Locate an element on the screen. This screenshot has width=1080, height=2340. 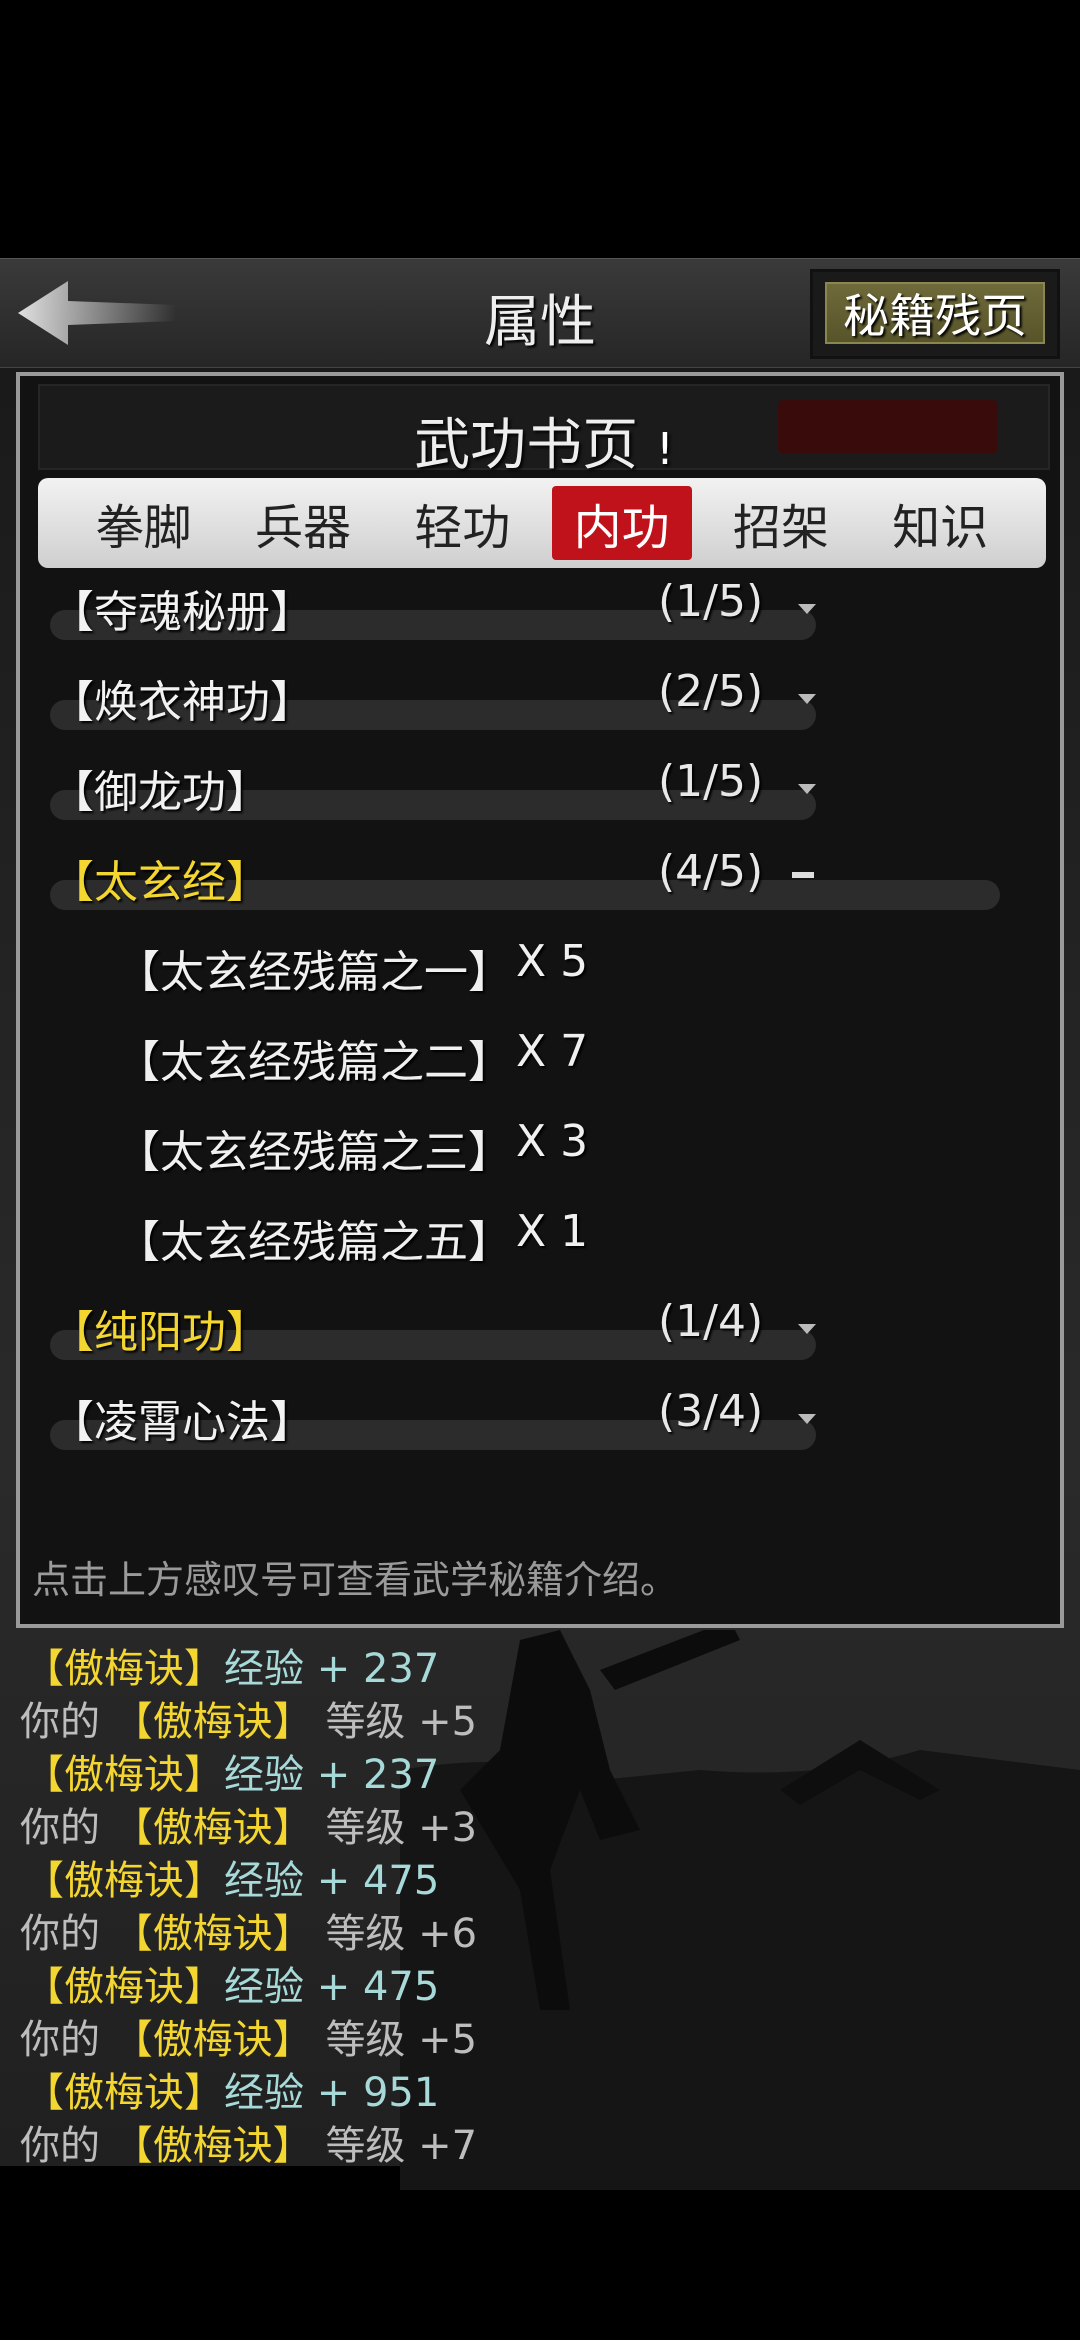
collapse-icon is located at coordinates (803, 875).